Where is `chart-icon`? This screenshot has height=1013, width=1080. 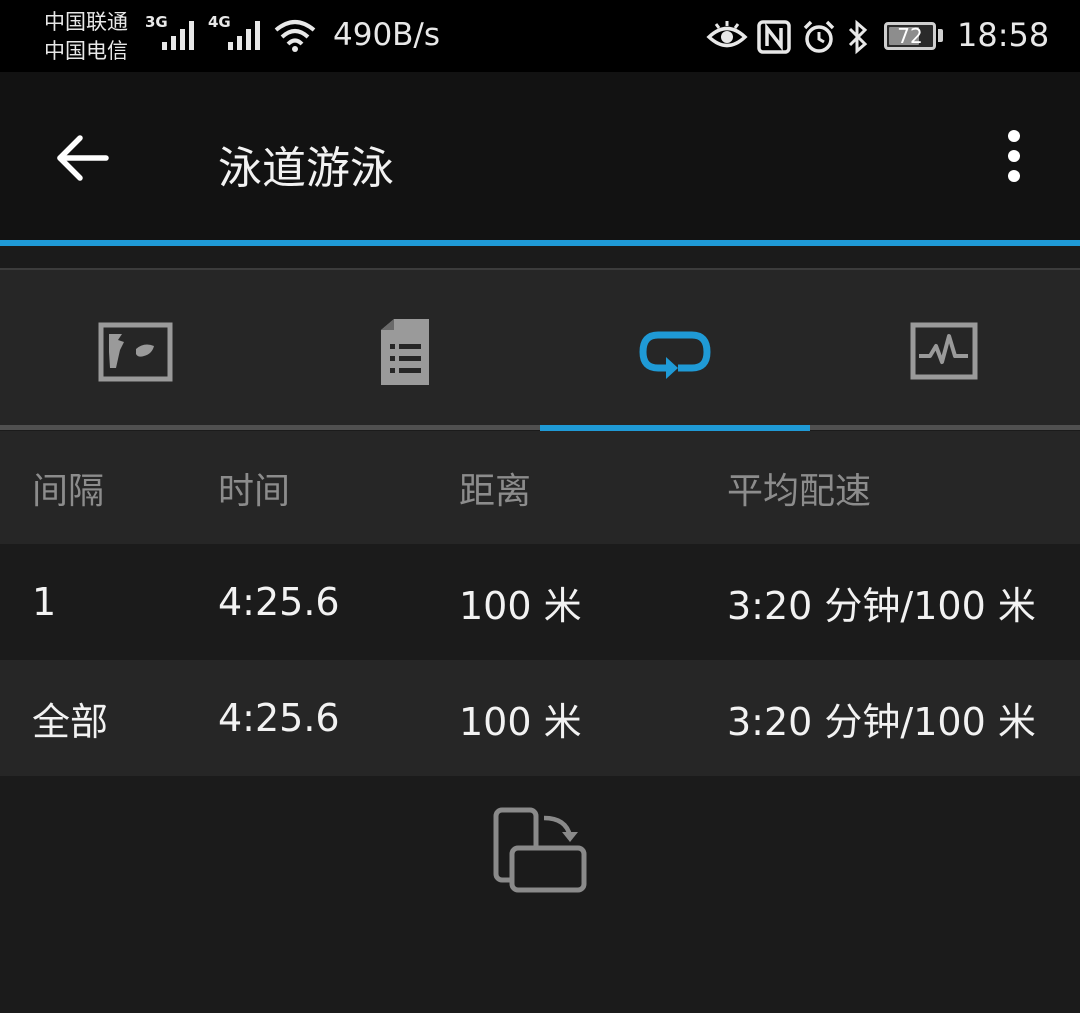
chart-icon is located at coordinates (944, 351).